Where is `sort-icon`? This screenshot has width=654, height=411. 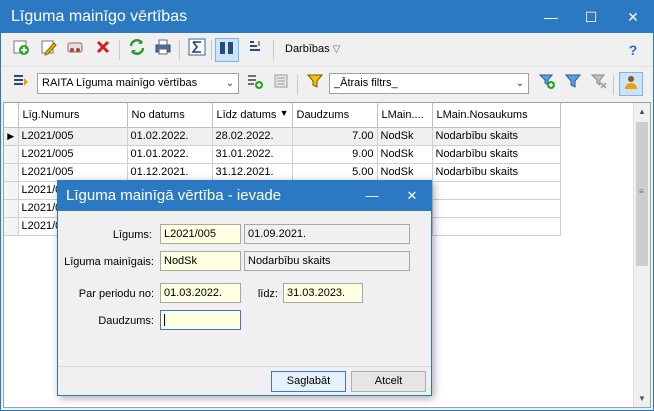
sort-icon is located at coordinates (255, 50).